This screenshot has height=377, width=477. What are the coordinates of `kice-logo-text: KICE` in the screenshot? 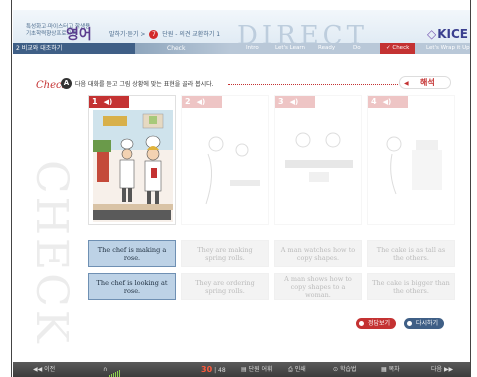 It's located at (453, 34).